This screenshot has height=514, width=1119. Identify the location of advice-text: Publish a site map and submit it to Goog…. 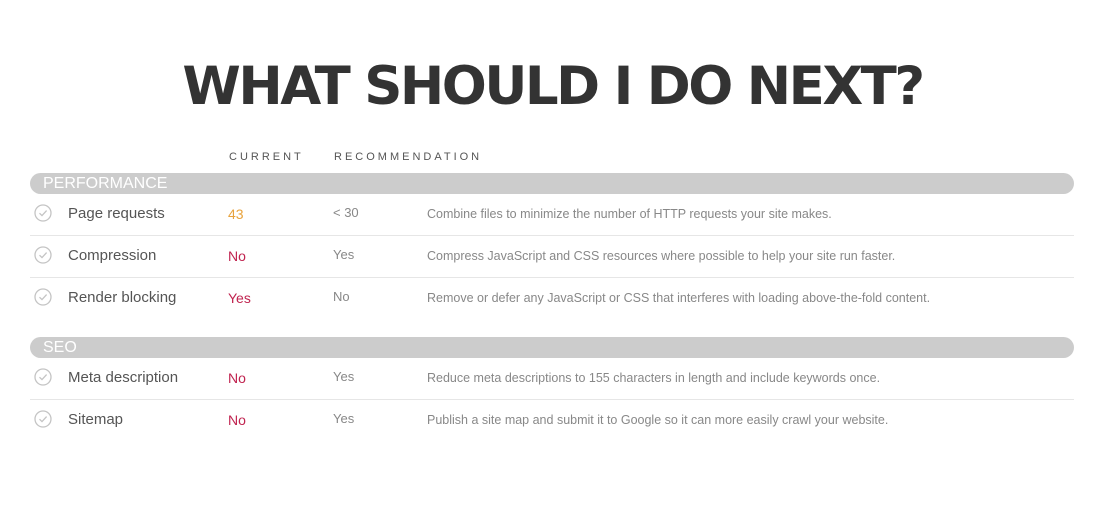
(658, 420).